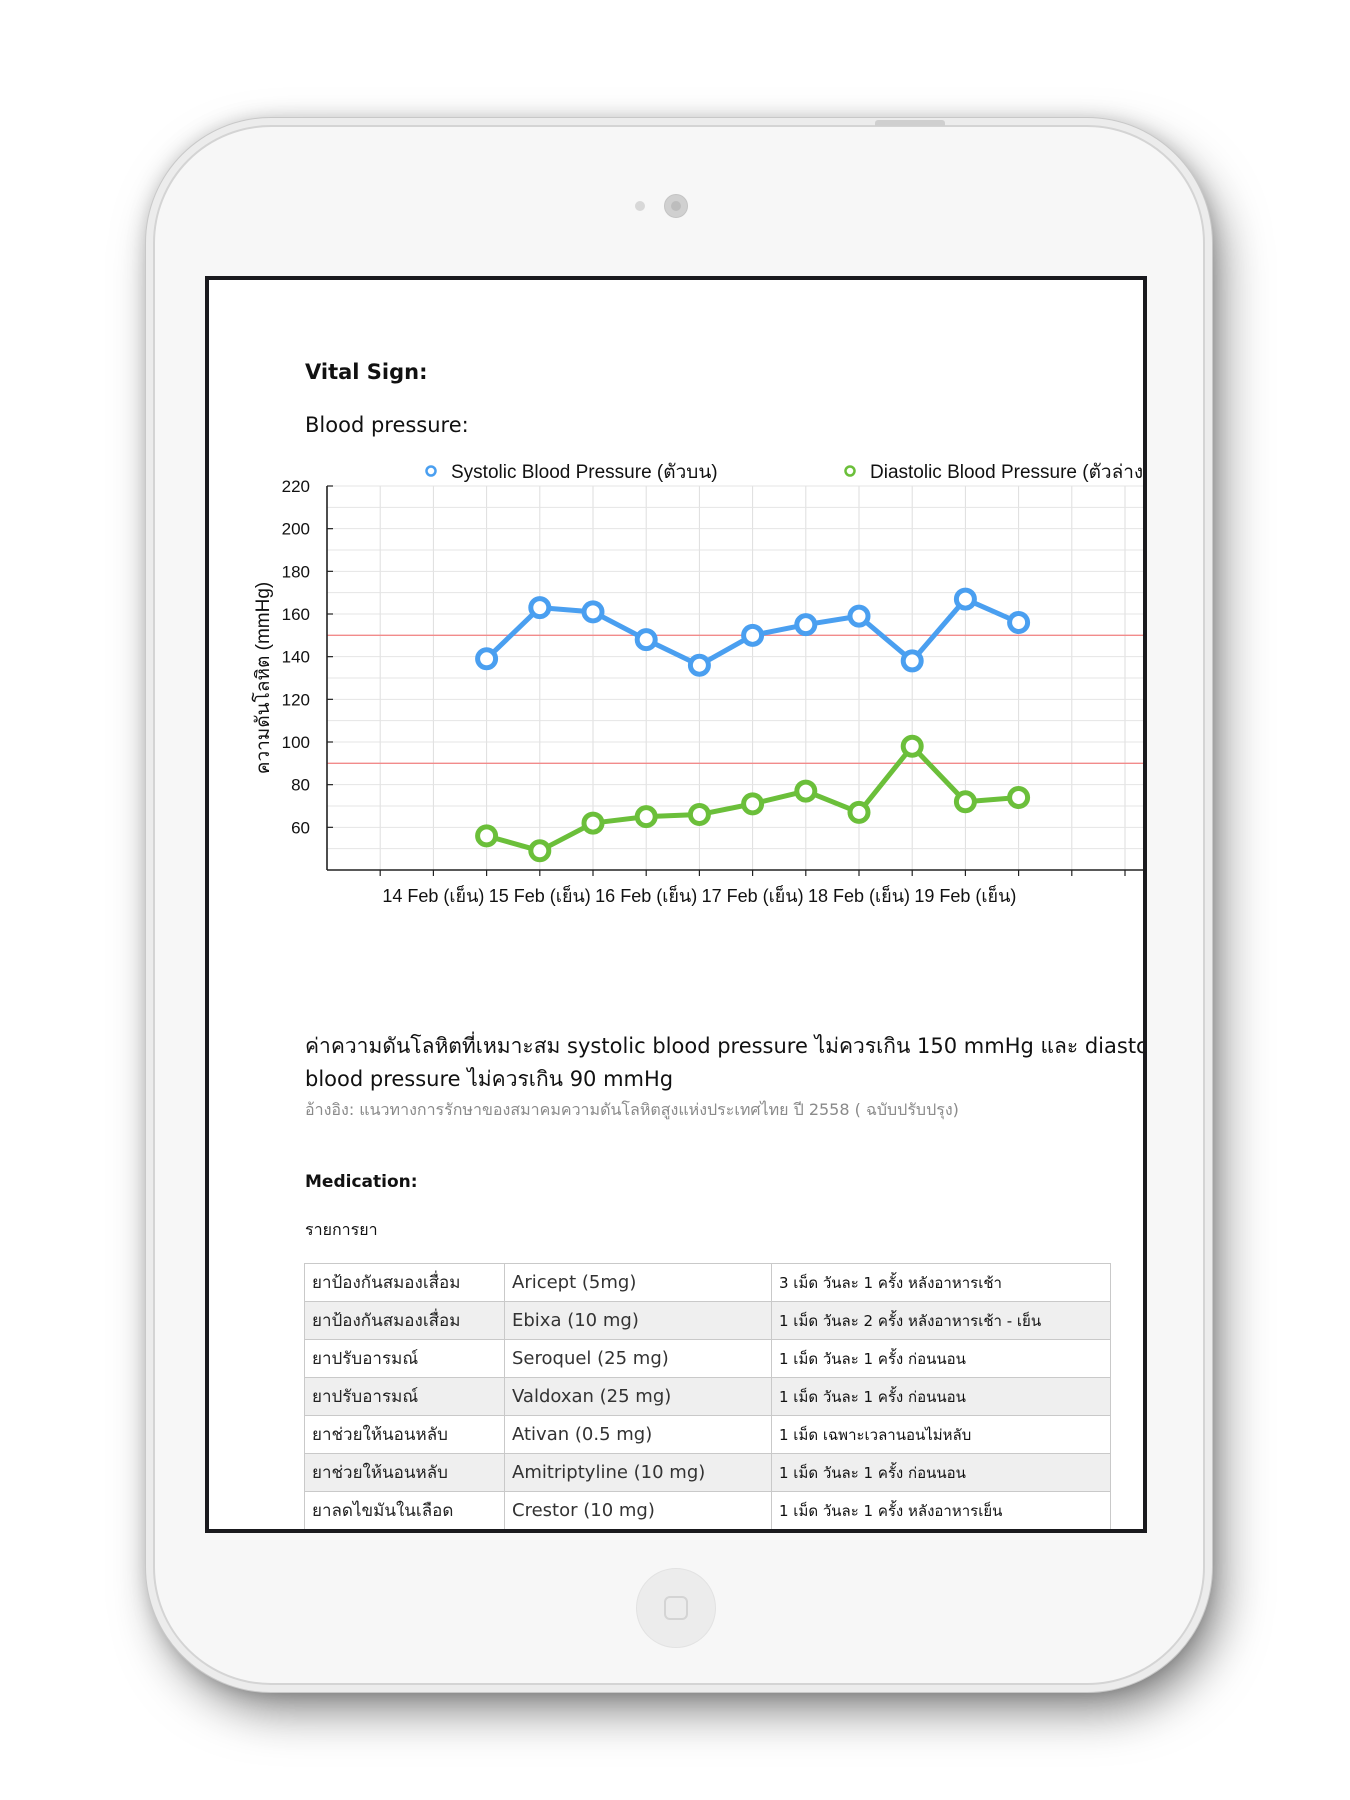 This screenshot has width=1350, height=1800. What do you see at coordinates (638, 1320) in the screenshot?
I see `medication-drug-cell: Ebixa (10 mg)` at bounding box center [638, 1320].